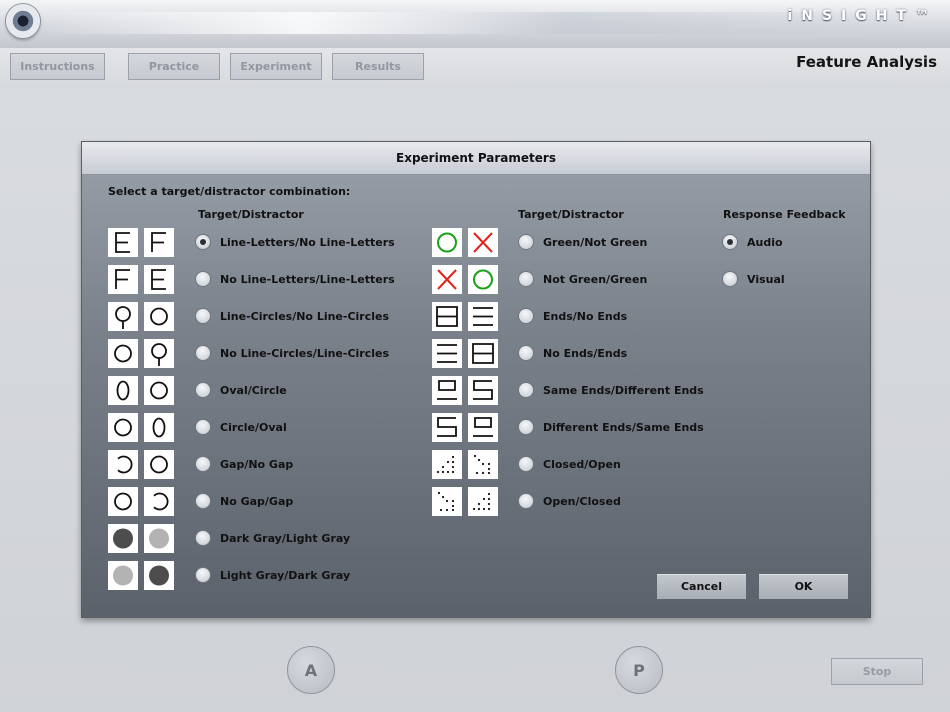 This screenshot has width=950, height=712. What do you see at coordinates (253, 390) in the screenshot?
I see `option-label: Oval/Circle` at bounding box center [253, 390].